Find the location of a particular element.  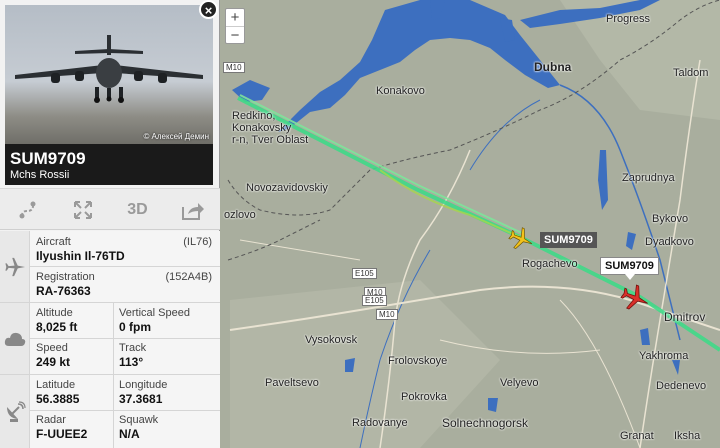

registration-field: Registration RA-76363 is located at coordinates (65, 285).